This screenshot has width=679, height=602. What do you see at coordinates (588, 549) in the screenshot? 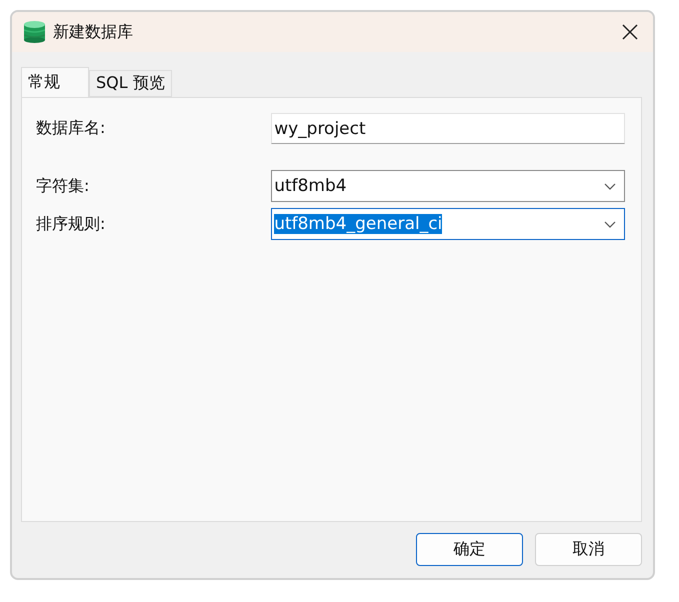
I see `dialog-button: 取消` at bounding box center [588, 549].